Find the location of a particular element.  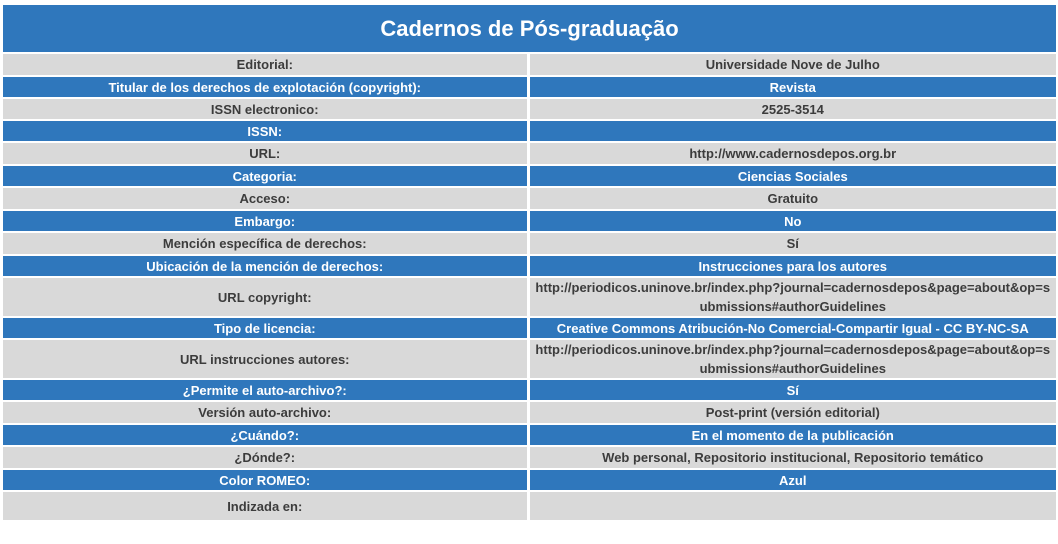

label-url: URL: is located at coordinates (266, 153).